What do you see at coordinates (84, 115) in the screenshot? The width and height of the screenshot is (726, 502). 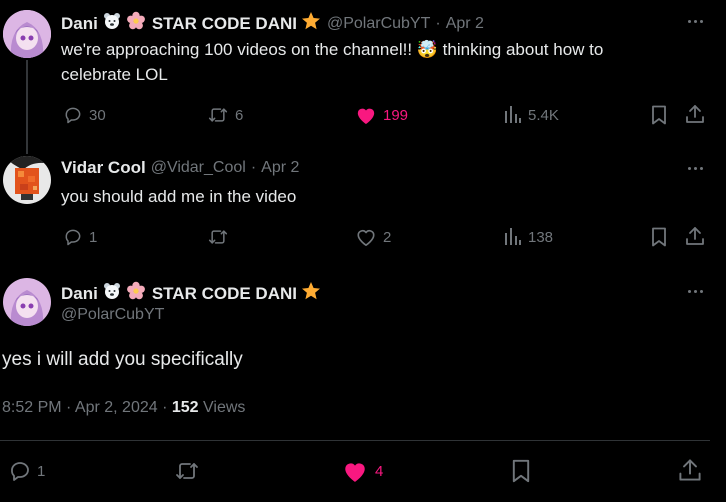 I see `reply-button: 30` at bounding box center [84, 115].